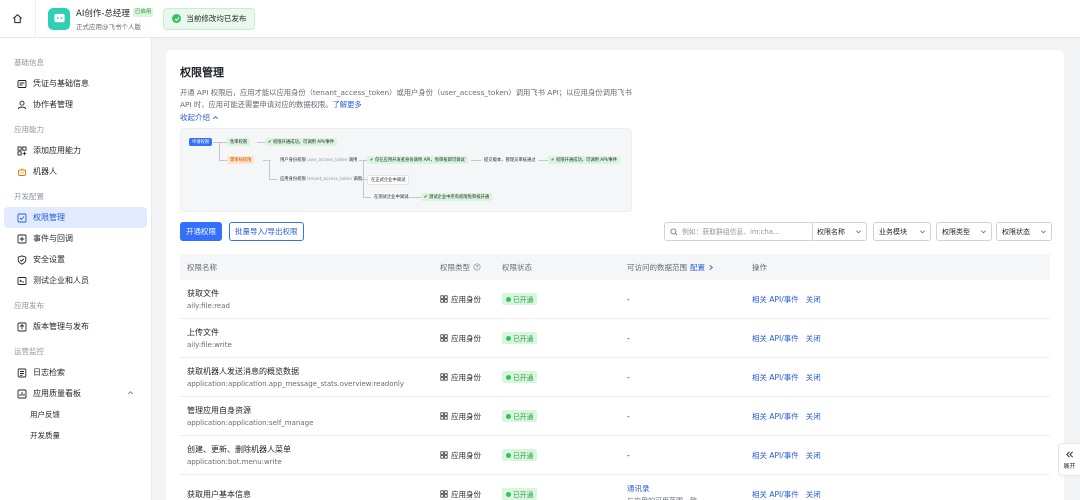 Image resolution: width=1080 pixels, height=500 pixels. I want to click on flow-node-no-review-result: ✔ 权限开通成功，可调用 API/事件, so click(301, 142).